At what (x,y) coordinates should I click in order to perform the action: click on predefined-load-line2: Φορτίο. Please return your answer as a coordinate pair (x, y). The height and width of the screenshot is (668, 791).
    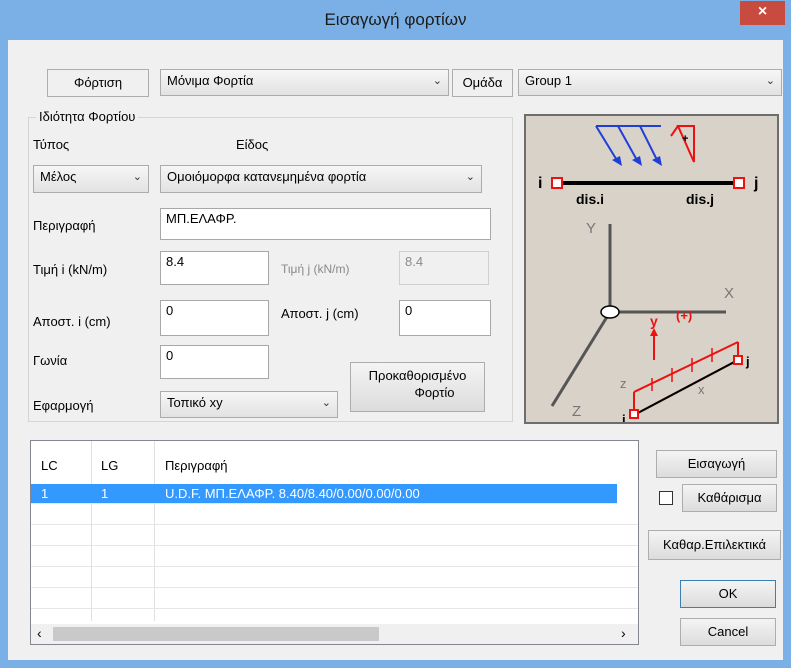
    Looking at the image, I should click on (434, 392).